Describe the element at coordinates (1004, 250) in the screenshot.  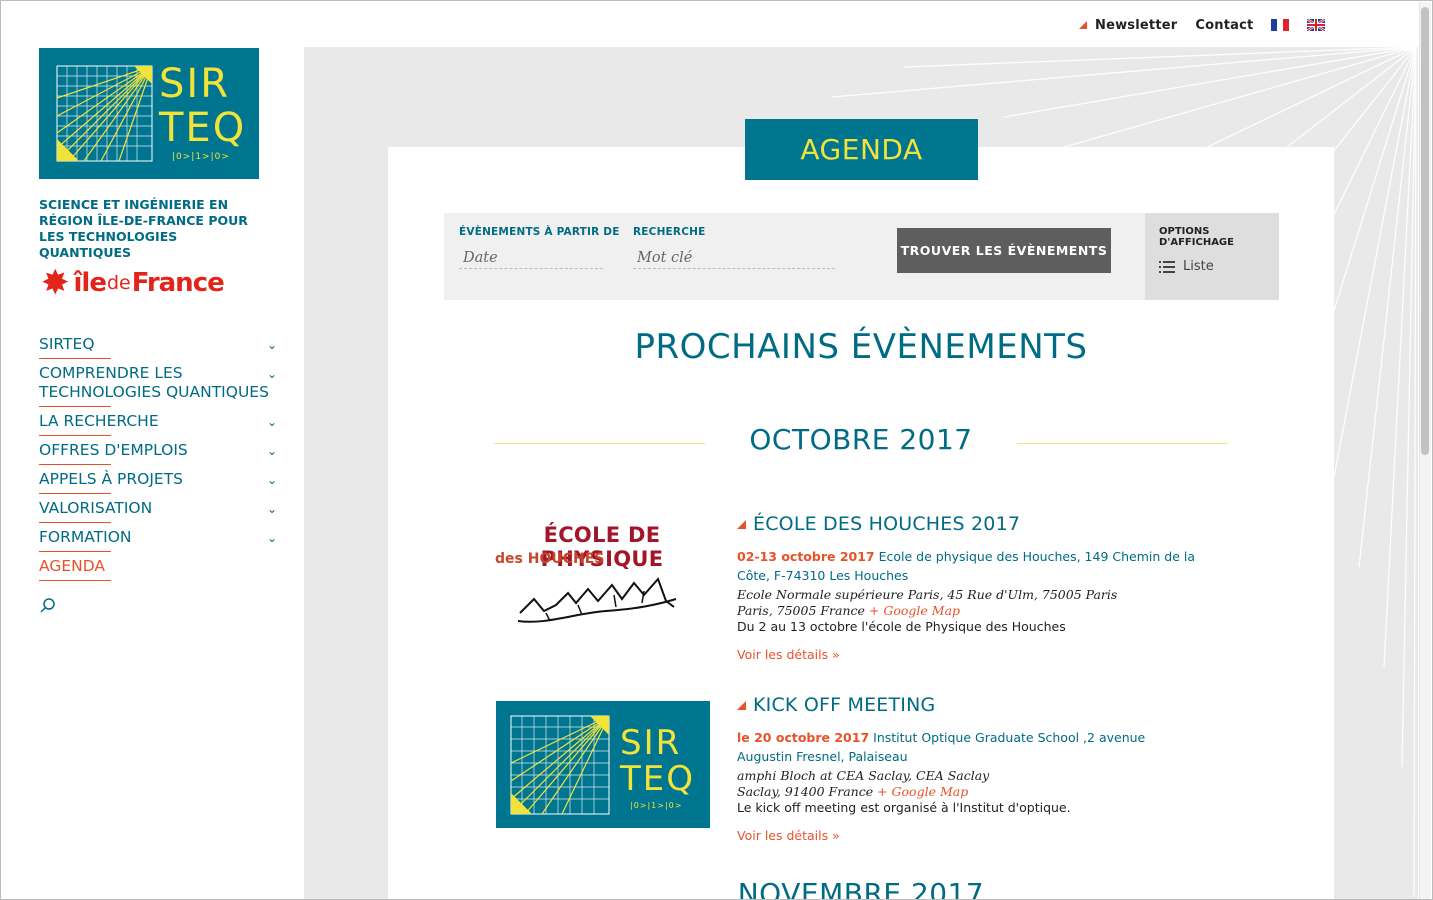
I see `find-events-button: TROUVER LES ÉVÈNEMENTS` at that location.